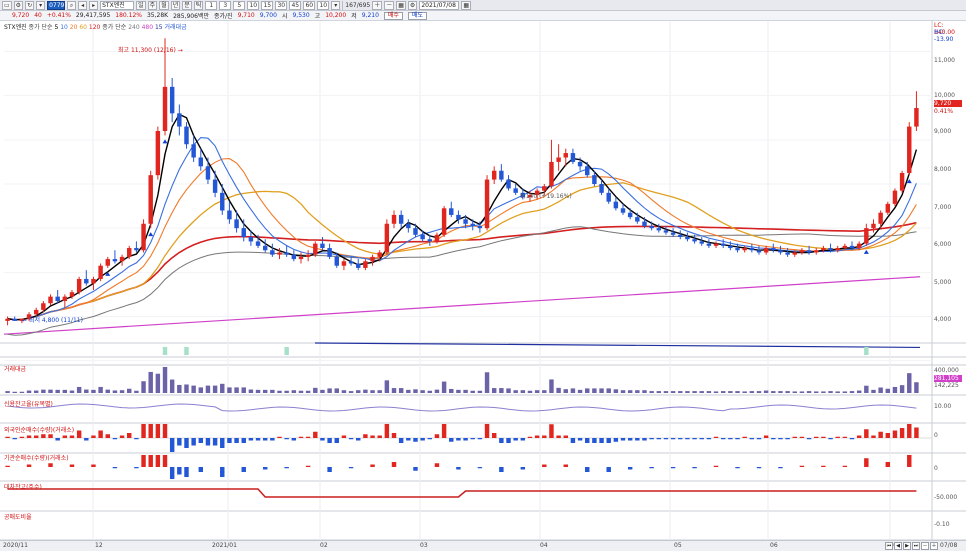 The width and height of the screenshot is (966, 551). I want to click on low-value: 9,210, so click(370, 15).